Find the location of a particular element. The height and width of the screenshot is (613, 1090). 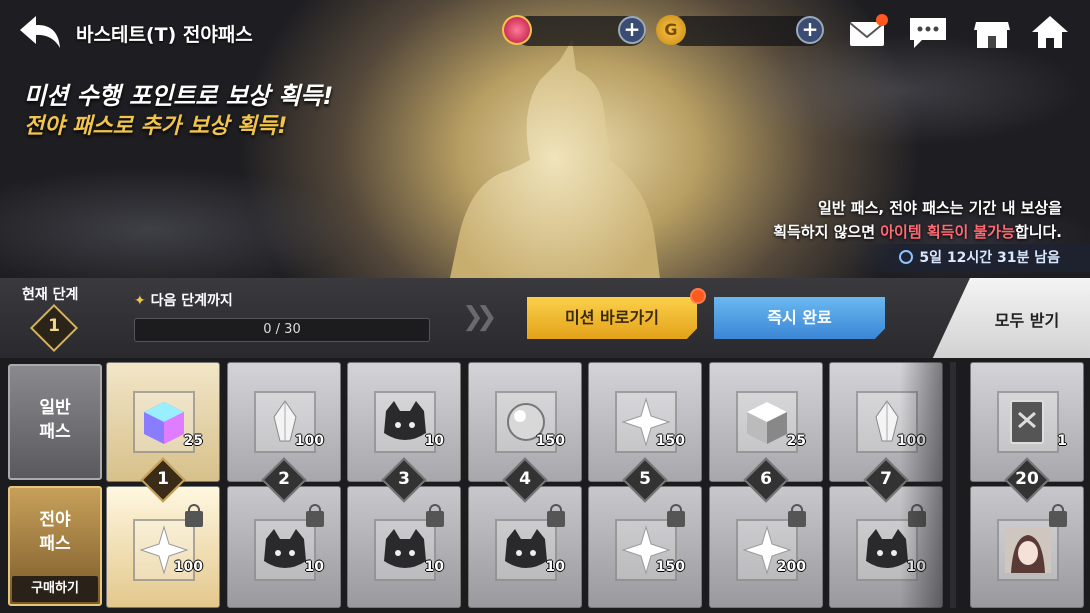

gold-coin-icon: G is located at coordinates (671, 30).